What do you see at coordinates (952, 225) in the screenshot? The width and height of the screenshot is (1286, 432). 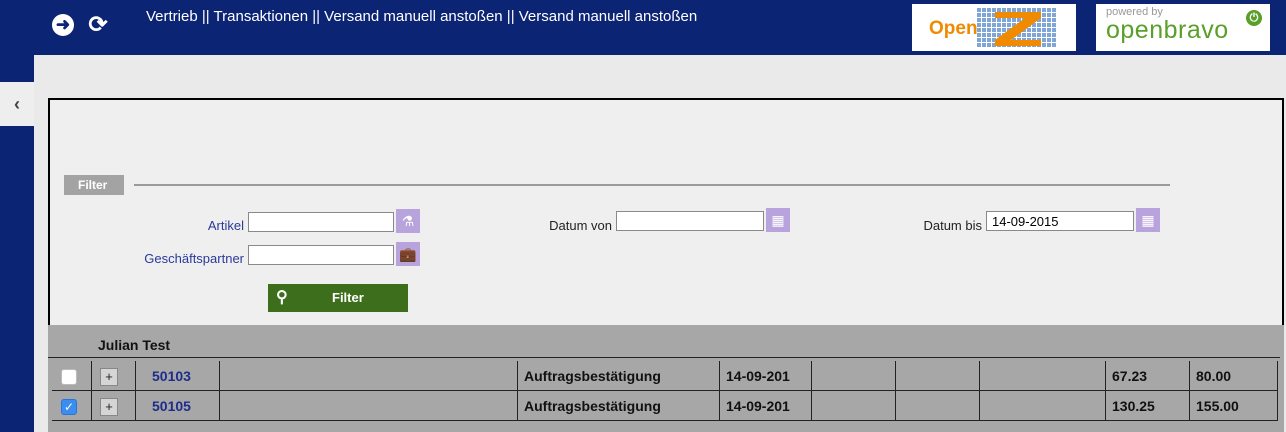 I see `datum-bis-label: Datum bis` at bounding box center [952, 225].